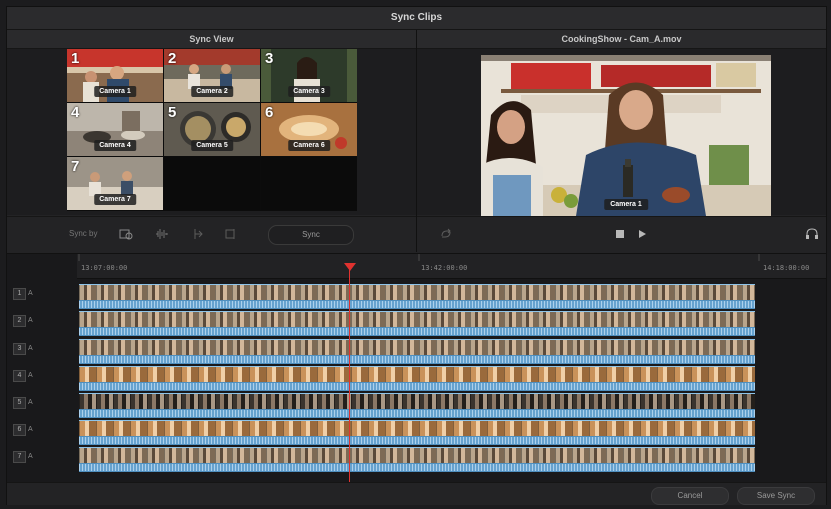 Image resolution: width=831 pixels, height=509 pixels. What do you see at coordinates (212, 91) in the screenshot?
I see `camera-label: Camera 2` at bounding box center [212, 91].